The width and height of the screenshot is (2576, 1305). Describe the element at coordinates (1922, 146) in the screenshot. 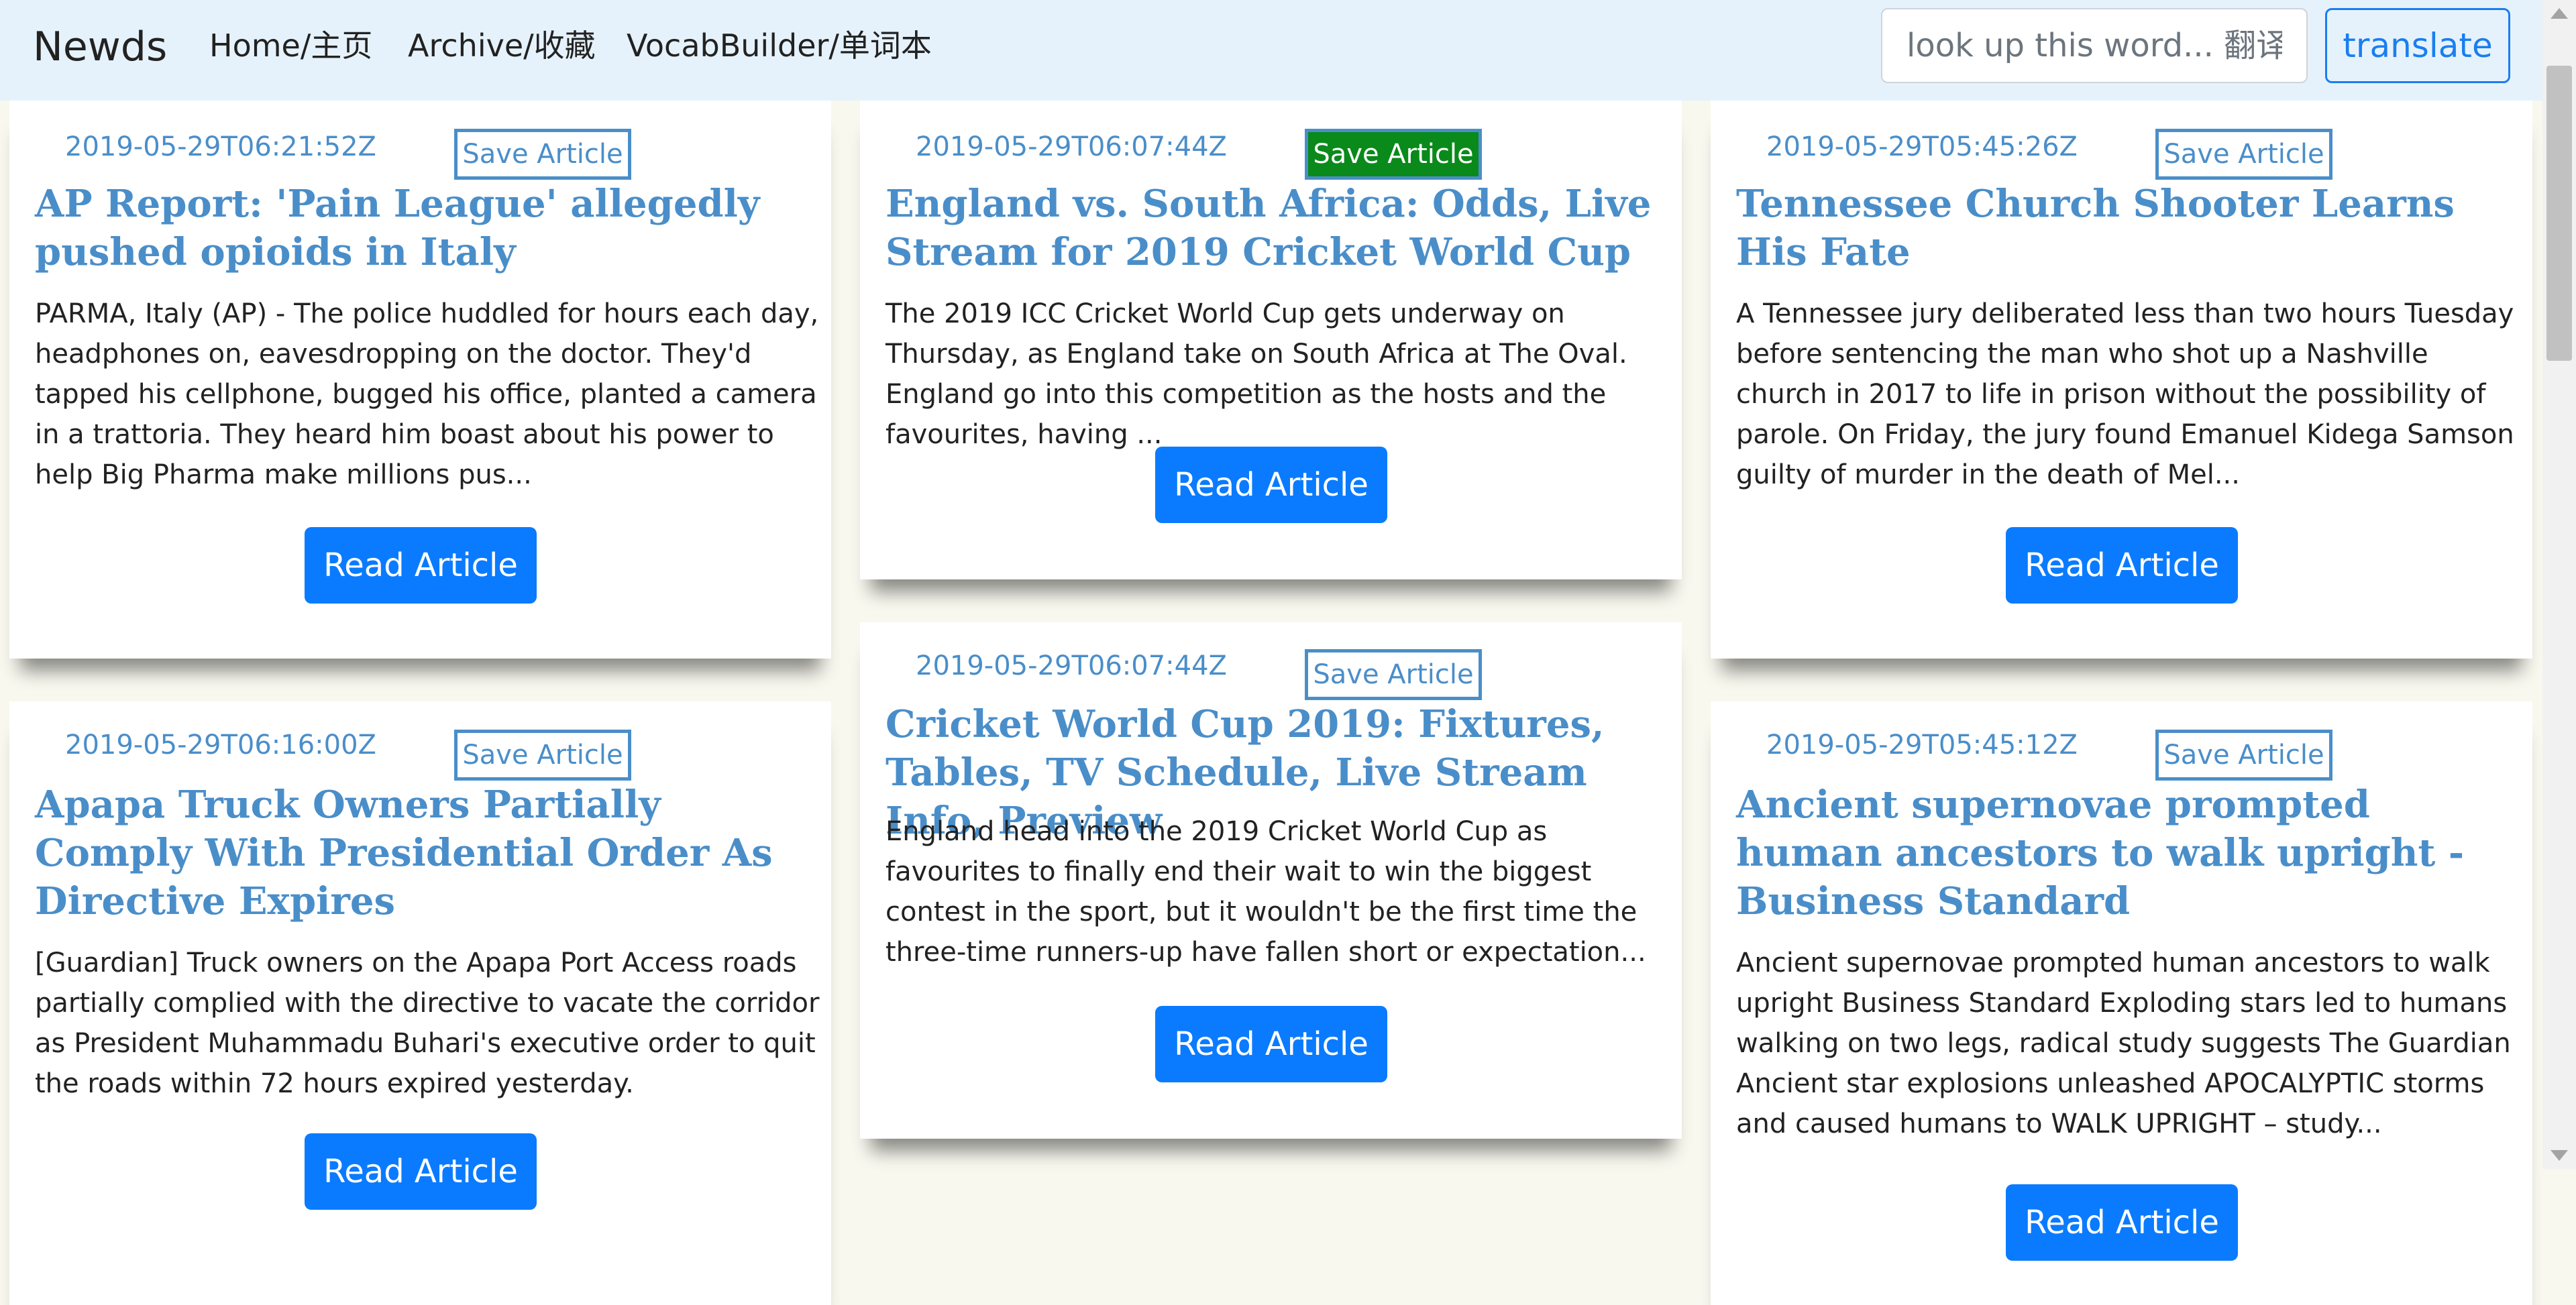

I see `article-date: 2019-05-29T05:45:26Z` at that location.